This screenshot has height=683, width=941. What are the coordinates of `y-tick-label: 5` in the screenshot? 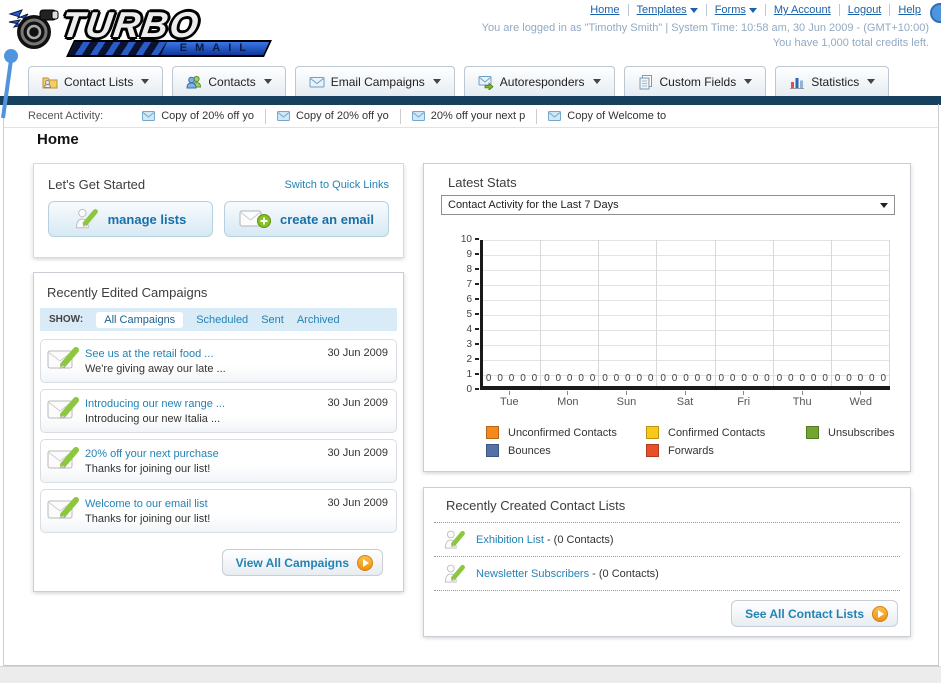 It's located at (472, 315).